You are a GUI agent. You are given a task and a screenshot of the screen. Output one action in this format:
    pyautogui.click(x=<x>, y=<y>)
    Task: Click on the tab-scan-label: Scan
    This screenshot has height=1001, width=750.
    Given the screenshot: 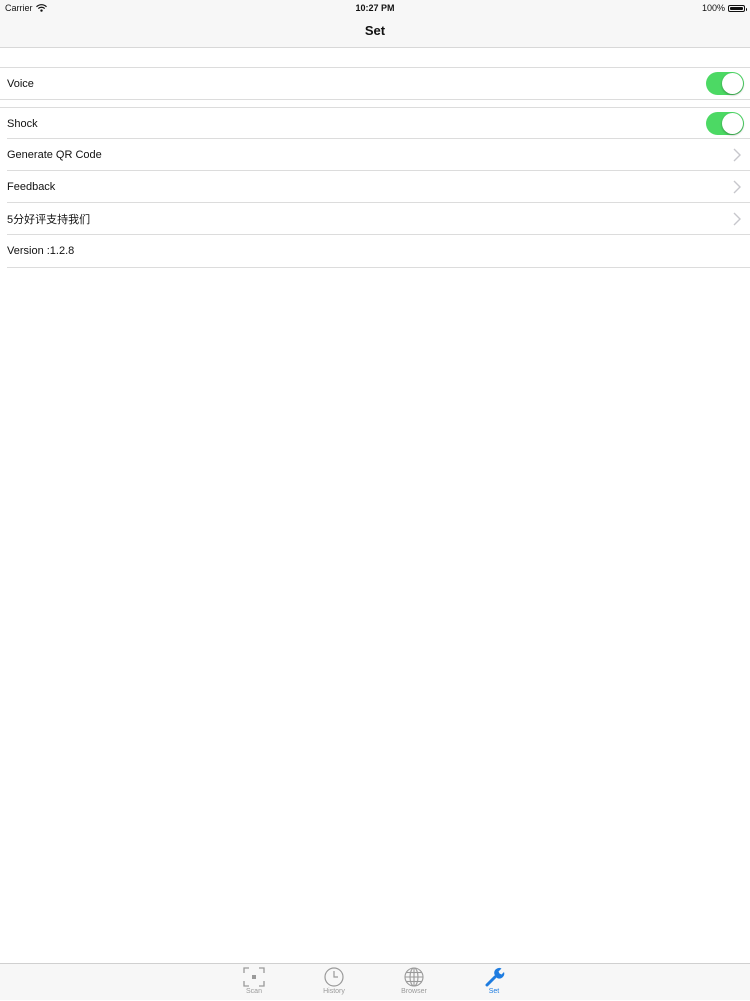 What is the action you would take?
    pyautogui.click(x=254, y=991)
    